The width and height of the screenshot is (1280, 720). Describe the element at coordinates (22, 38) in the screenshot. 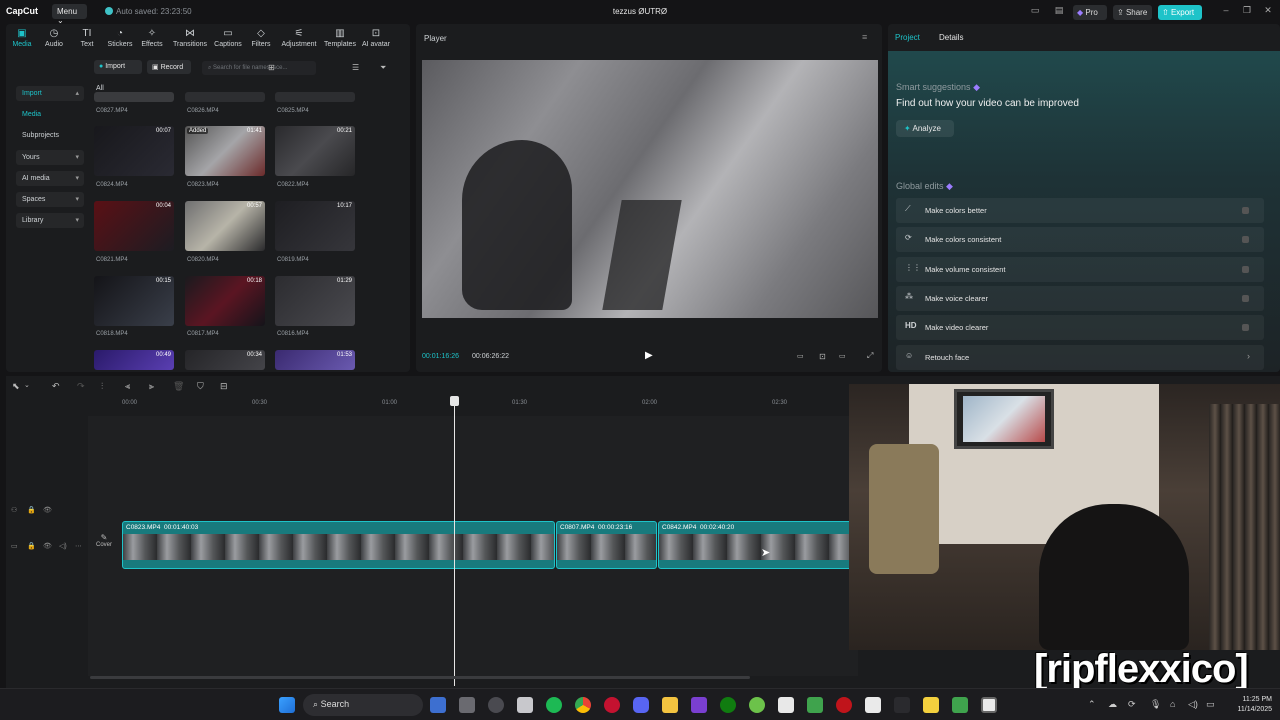

I see `tool-media: ▣ Media` at that location.